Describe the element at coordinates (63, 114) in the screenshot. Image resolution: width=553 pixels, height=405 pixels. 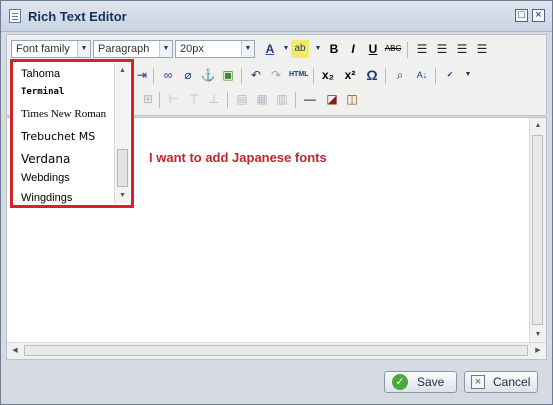
I see `font-option: Times New Roman` at that location.